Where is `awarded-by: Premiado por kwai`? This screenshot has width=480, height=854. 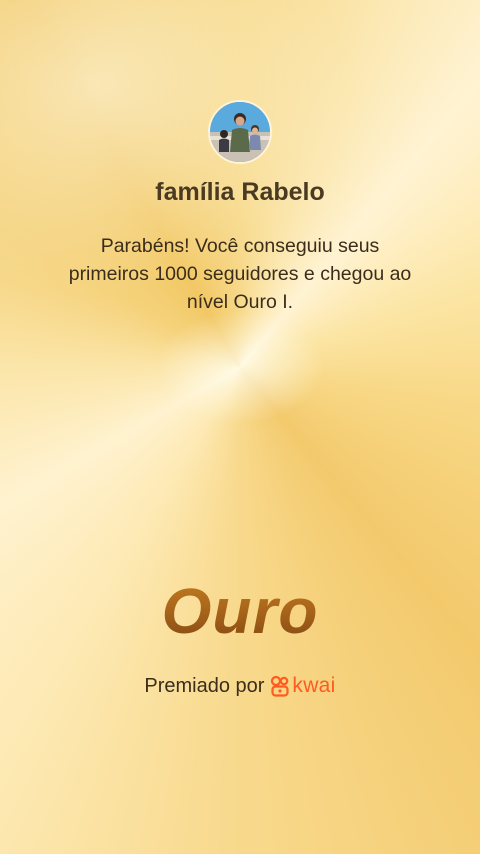 awarded-by: Premiado por kwai is located at coordinates (240, 686).